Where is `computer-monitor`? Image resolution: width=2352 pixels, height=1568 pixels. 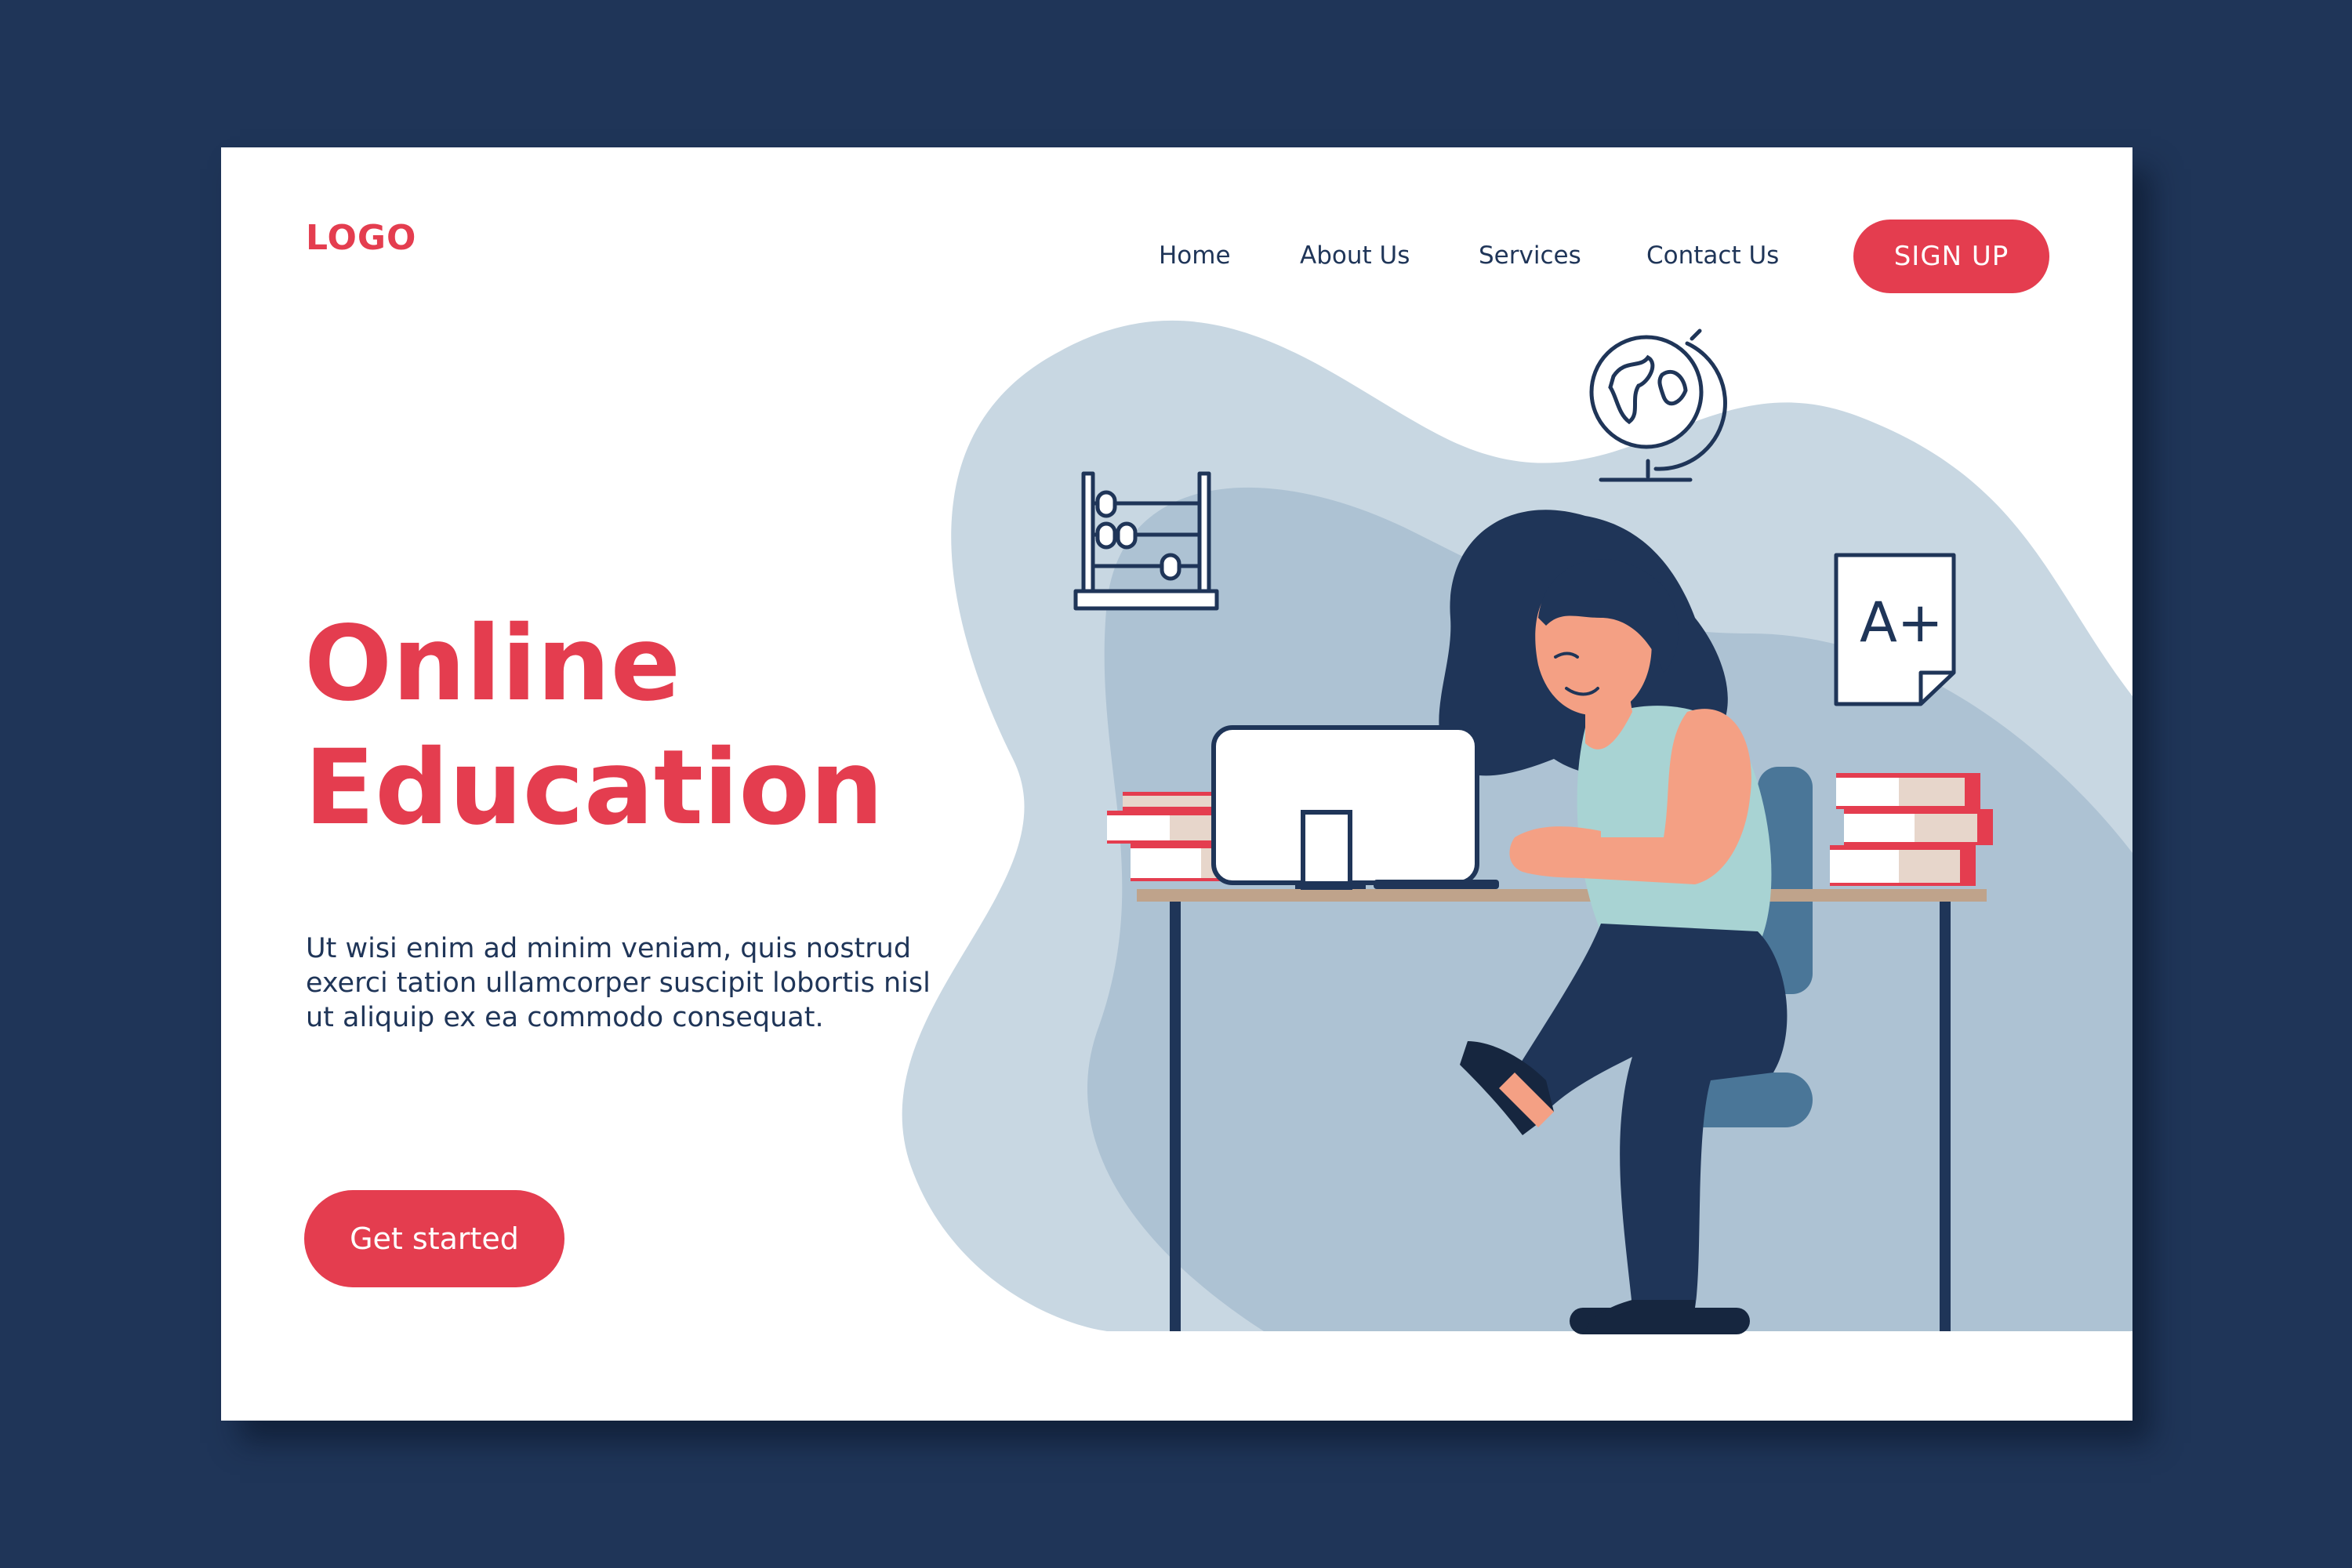
computer-monitor is located at coordinates (1355, 807).